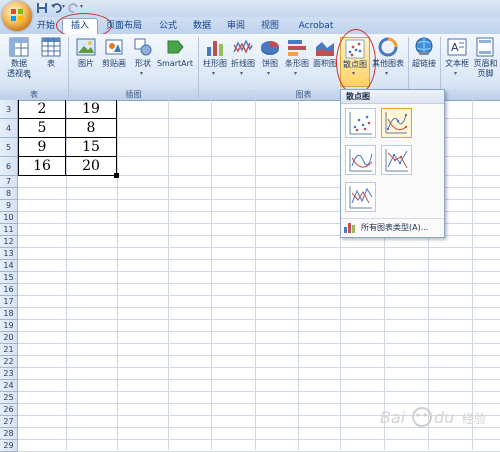 This screenshot has height=452, width=500. Describe the element at coordinates (9, 266) in the screenshot. I see `row-header: 14` at that location.